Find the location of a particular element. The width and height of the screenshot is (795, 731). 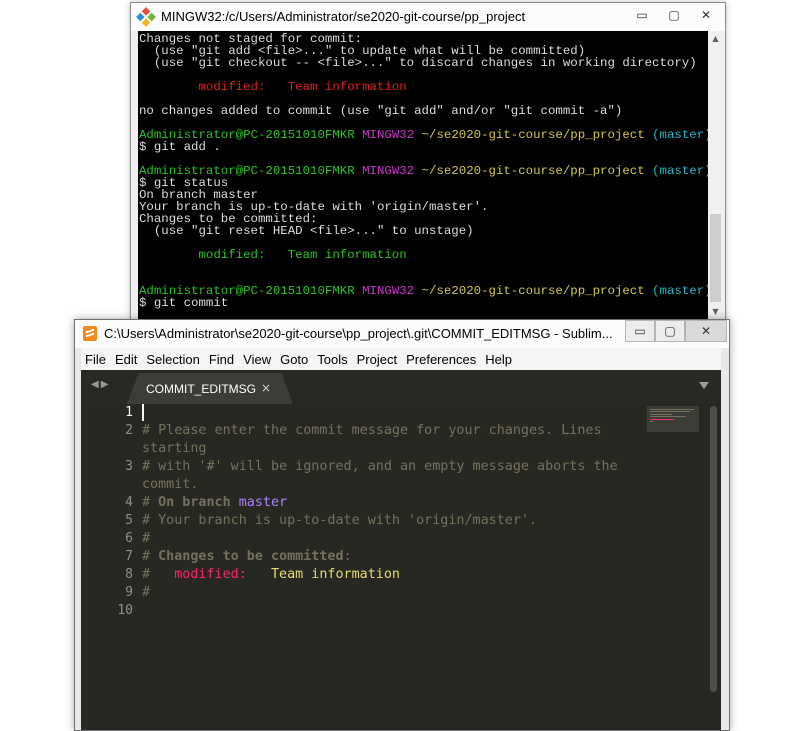

menu-goto: Goto is located at coordinates (294, 359).